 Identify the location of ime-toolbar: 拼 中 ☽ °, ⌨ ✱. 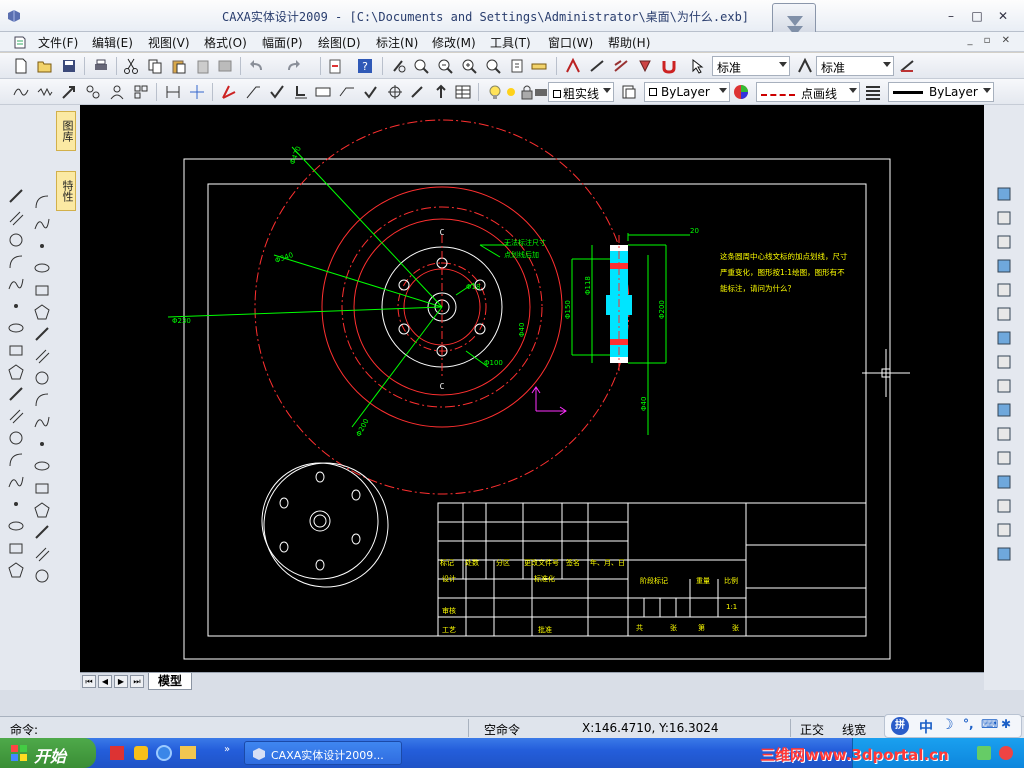
(953, 726).